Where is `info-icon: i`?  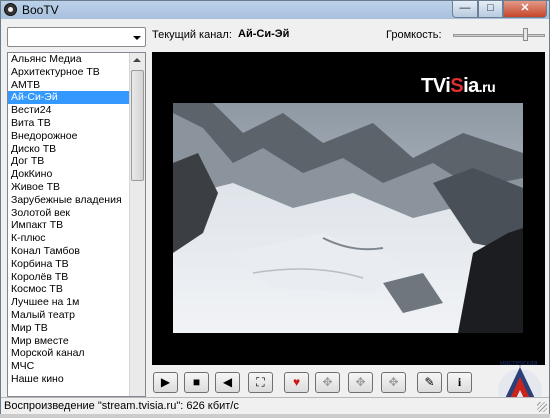 info-icon: i is located at coordinates (459, 382).